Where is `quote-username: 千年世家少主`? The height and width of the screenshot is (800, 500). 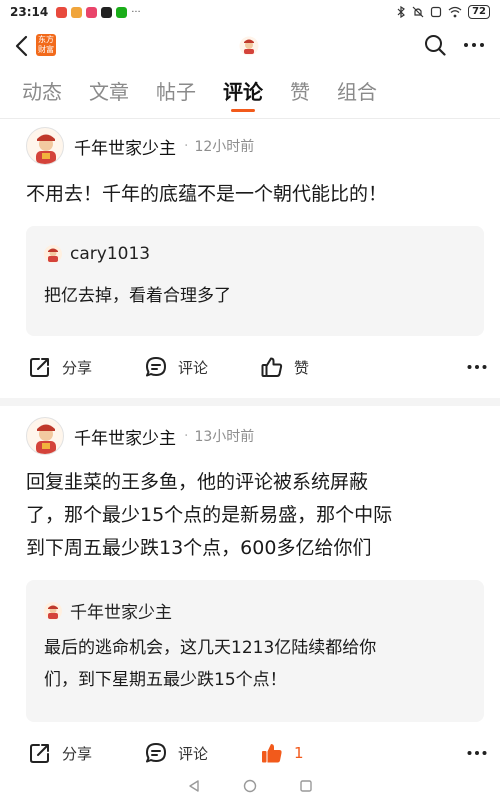 quote-username: 千年世家少主 is located at coordinates (121, 610).